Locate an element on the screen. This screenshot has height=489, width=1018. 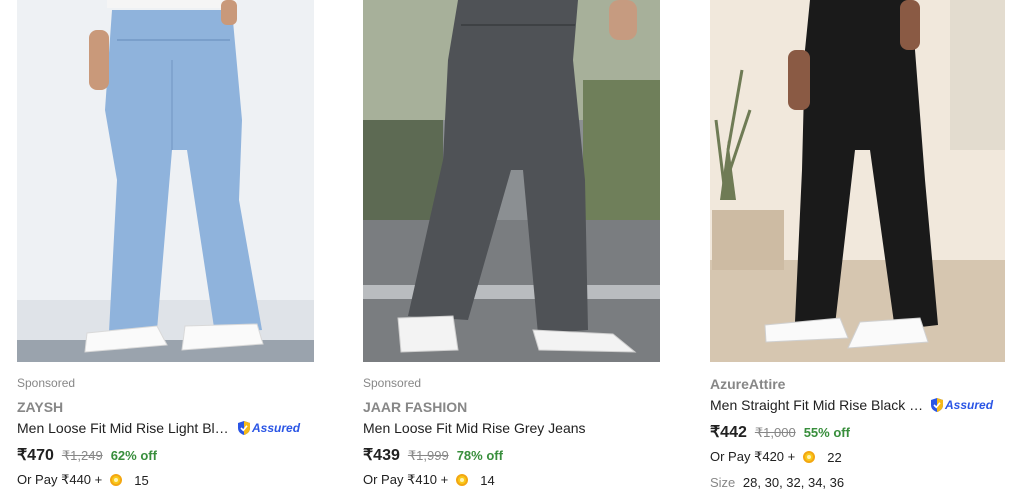
size-values: 28, 30, 32, 34, 36 is located at coordinates (793, 482).